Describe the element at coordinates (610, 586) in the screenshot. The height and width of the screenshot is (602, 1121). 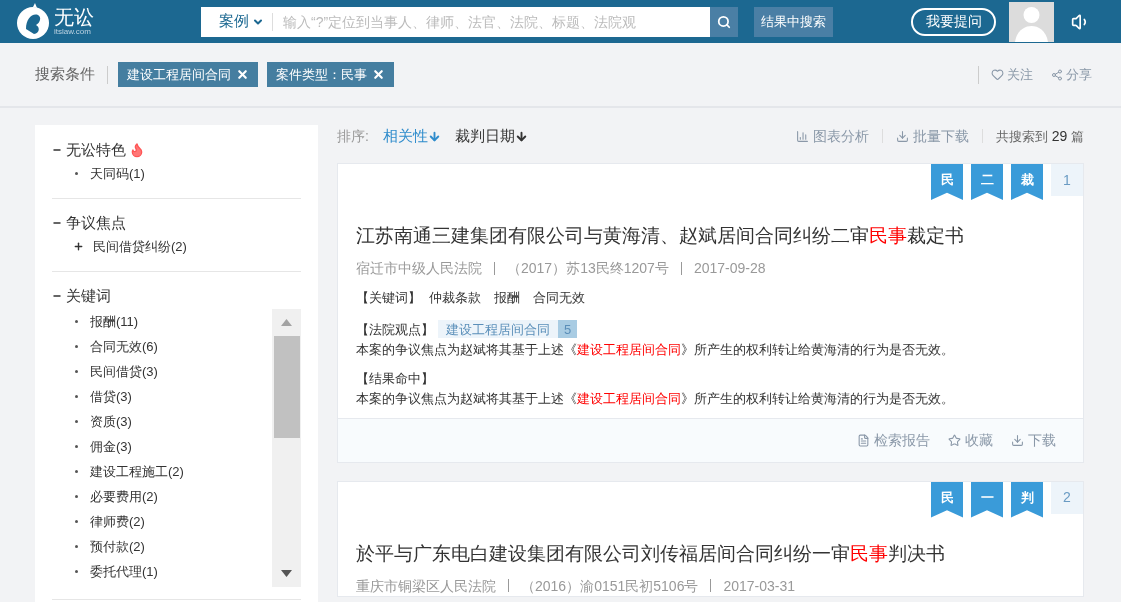
I see `case-number: （2016）渝0151民初5106号` at that location.